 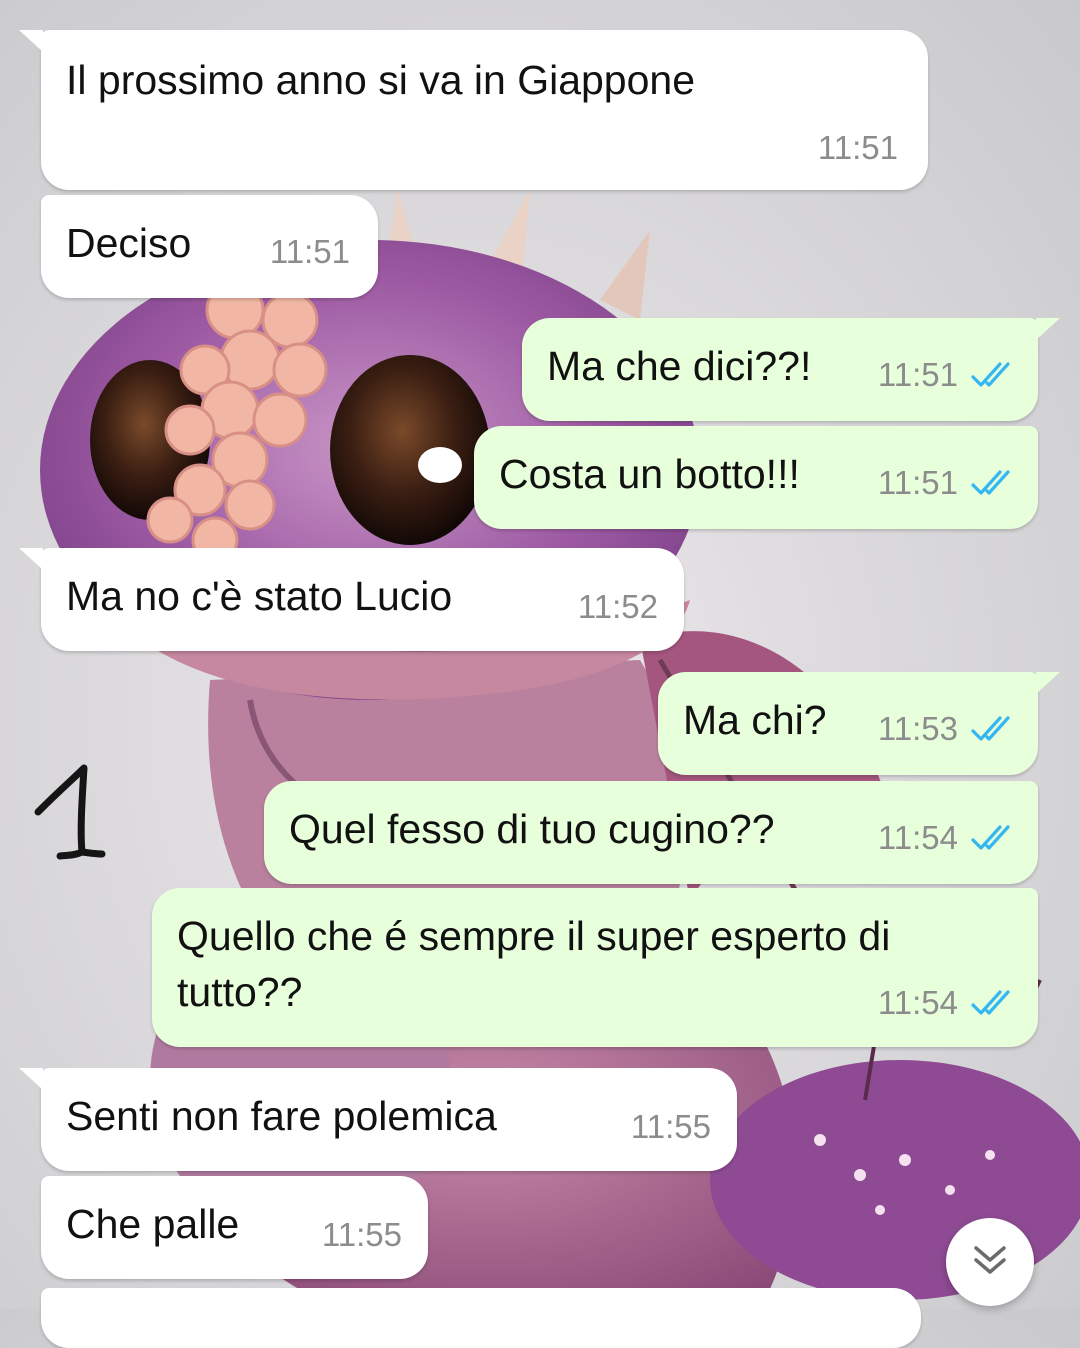 What do you see at coordinates (532, 829) in the screenshot?
I see `message-text: Quel fesso di tuo cugino??` at bounding box center [532, 829].